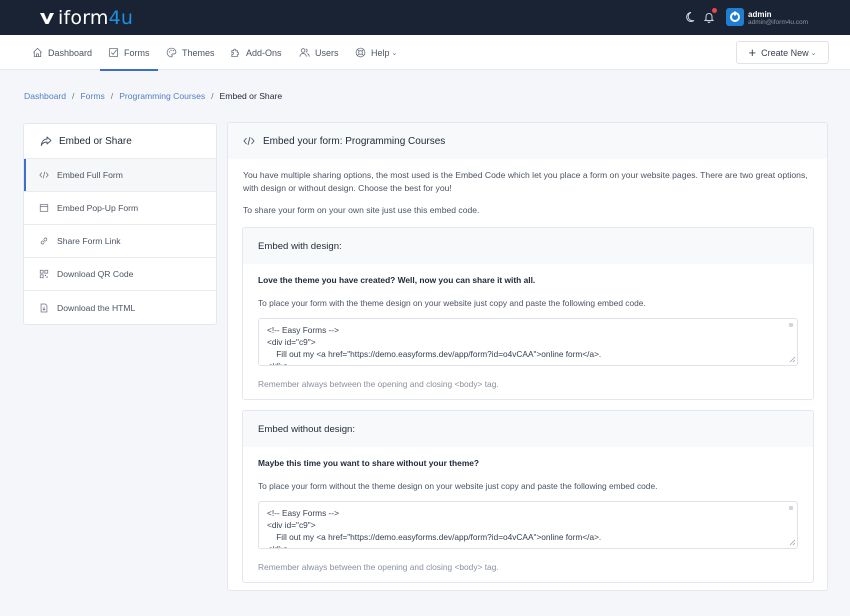  I want to click on nav-help: Help ⌄, so click(376, 52).